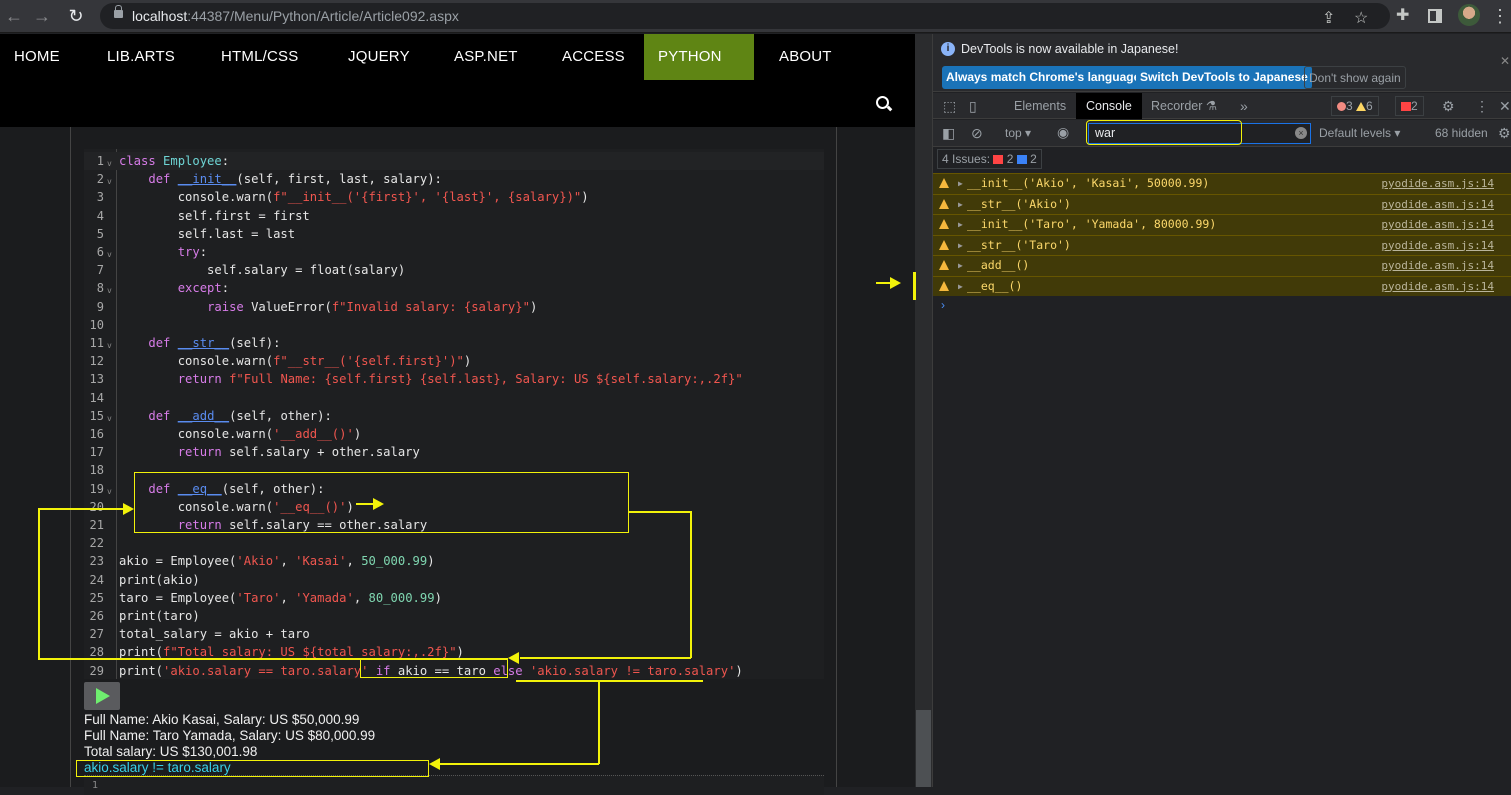  Describe the element at coordinates (214, 343) in the screenshot. I see `code-text: def __str__(self):` at that location.